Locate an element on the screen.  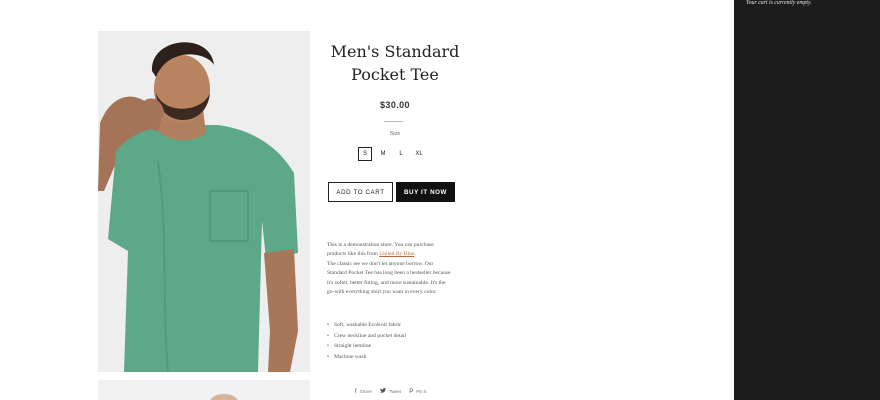
size-option-s: S is located at coordinates (365, 154).